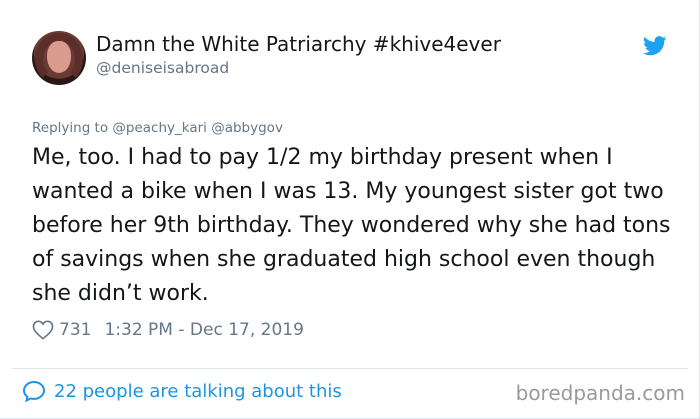 The image size is (700, 419). Describe the element at coordinates (34, 391) in the screenshot. I see `speech-bubble-icon` at that location.